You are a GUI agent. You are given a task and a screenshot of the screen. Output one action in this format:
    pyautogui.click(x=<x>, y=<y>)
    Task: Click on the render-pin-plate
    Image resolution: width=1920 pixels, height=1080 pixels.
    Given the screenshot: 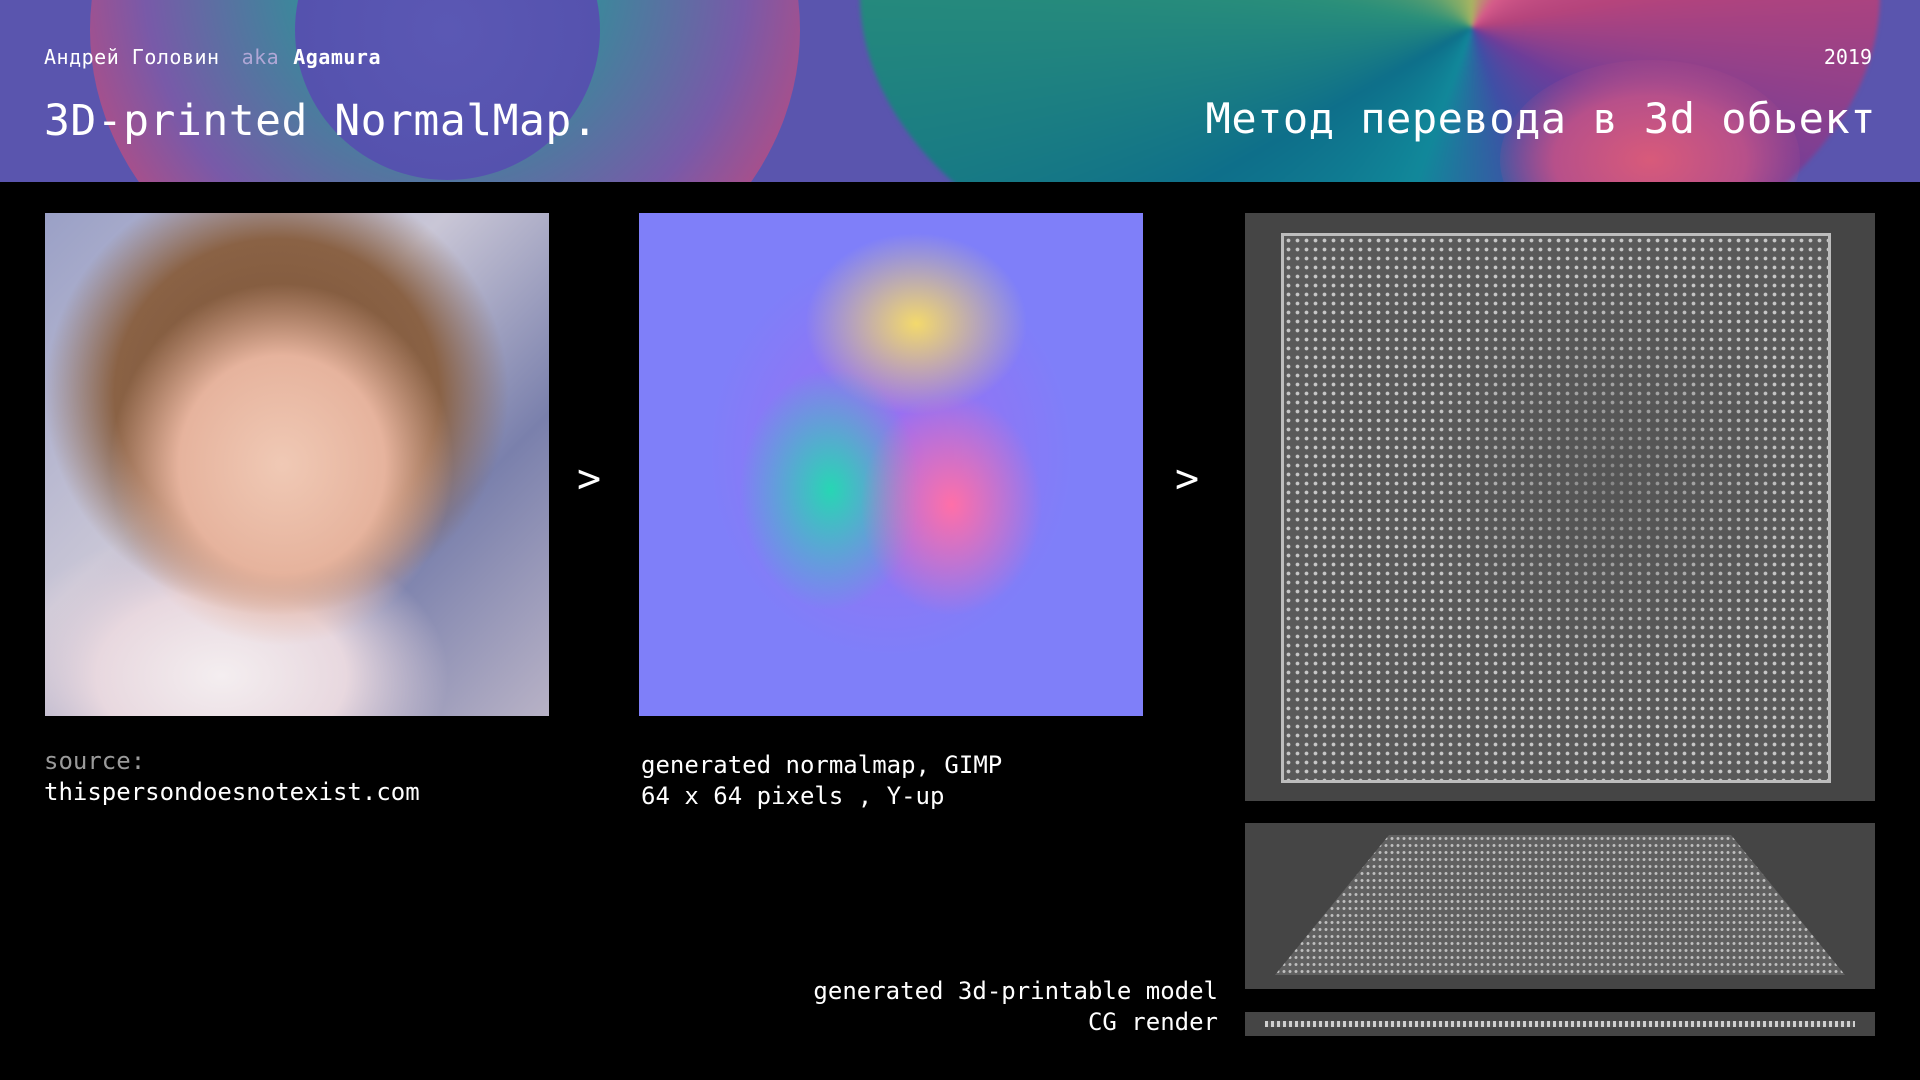 What is the action you would take?
    pyautogui.click(x=1556, y=508)
    